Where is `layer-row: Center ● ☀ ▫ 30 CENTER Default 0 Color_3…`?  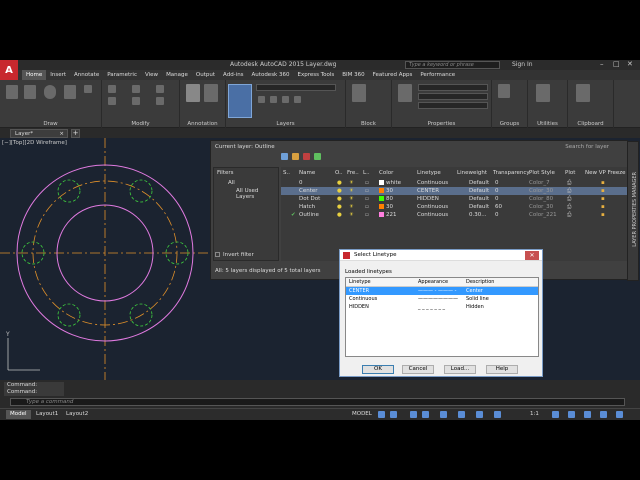
layer-row: Center ● ☀ ▫ 30 CENTER Default 0 Color_3… is located at coordinates (455, 191).